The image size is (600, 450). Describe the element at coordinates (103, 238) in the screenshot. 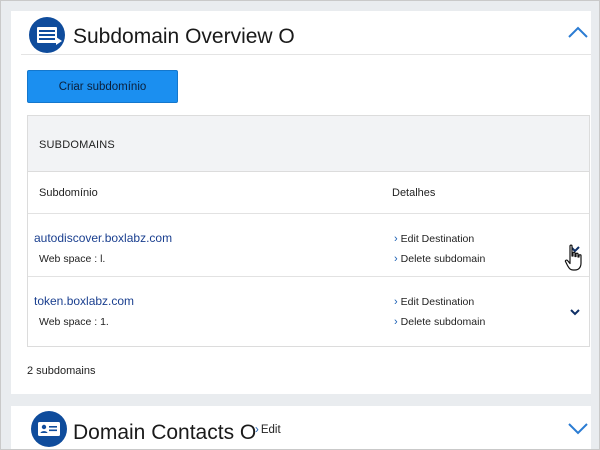

I see `subdomain-link: autodiscover.boxlabz.com` at that location.